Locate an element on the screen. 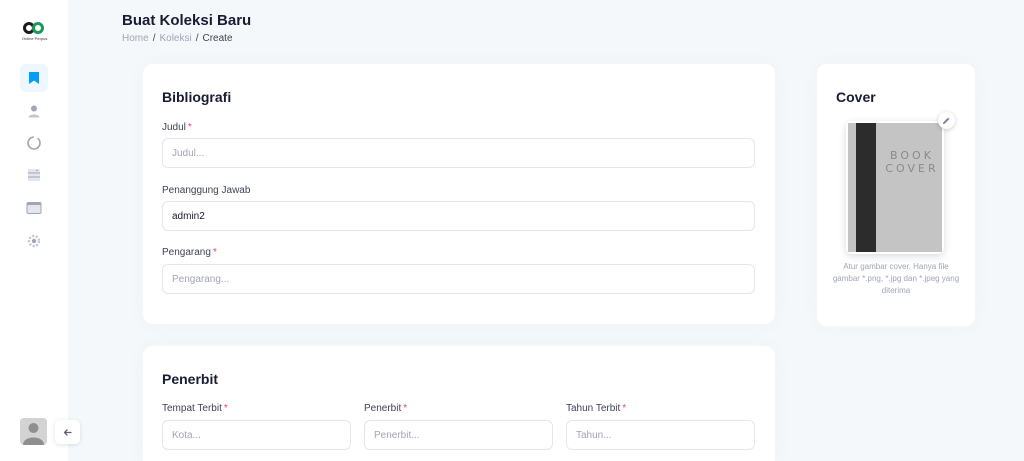 The width and height of the screenshot is (1024, 461). gear-icon is located at coordinates (34, 241).